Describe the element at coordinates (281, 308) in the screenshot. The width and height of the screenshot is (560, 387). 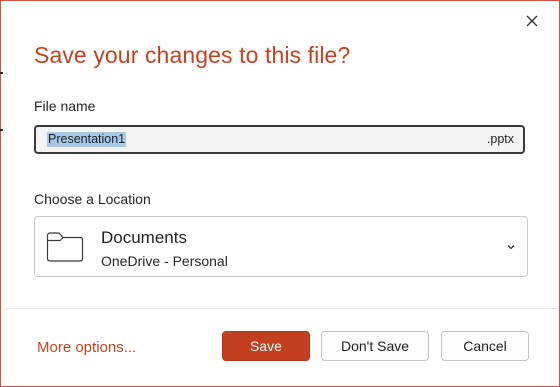
I see `footer-divider` at that location.